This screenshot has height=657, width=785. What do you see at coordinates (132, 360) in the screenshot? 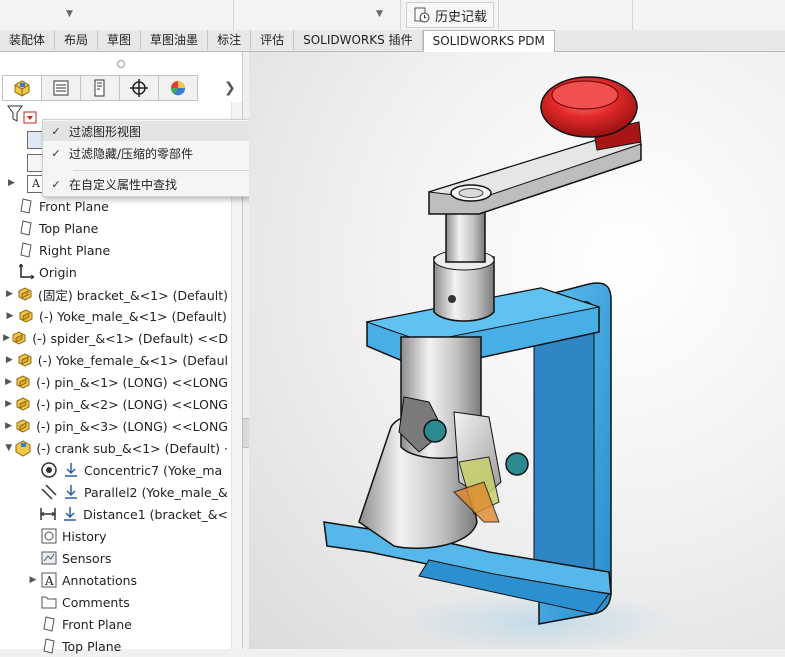
I see `tree-row-label: (-) Yoke_female_&<1> (Defaul` at bounding box center [132, 360].